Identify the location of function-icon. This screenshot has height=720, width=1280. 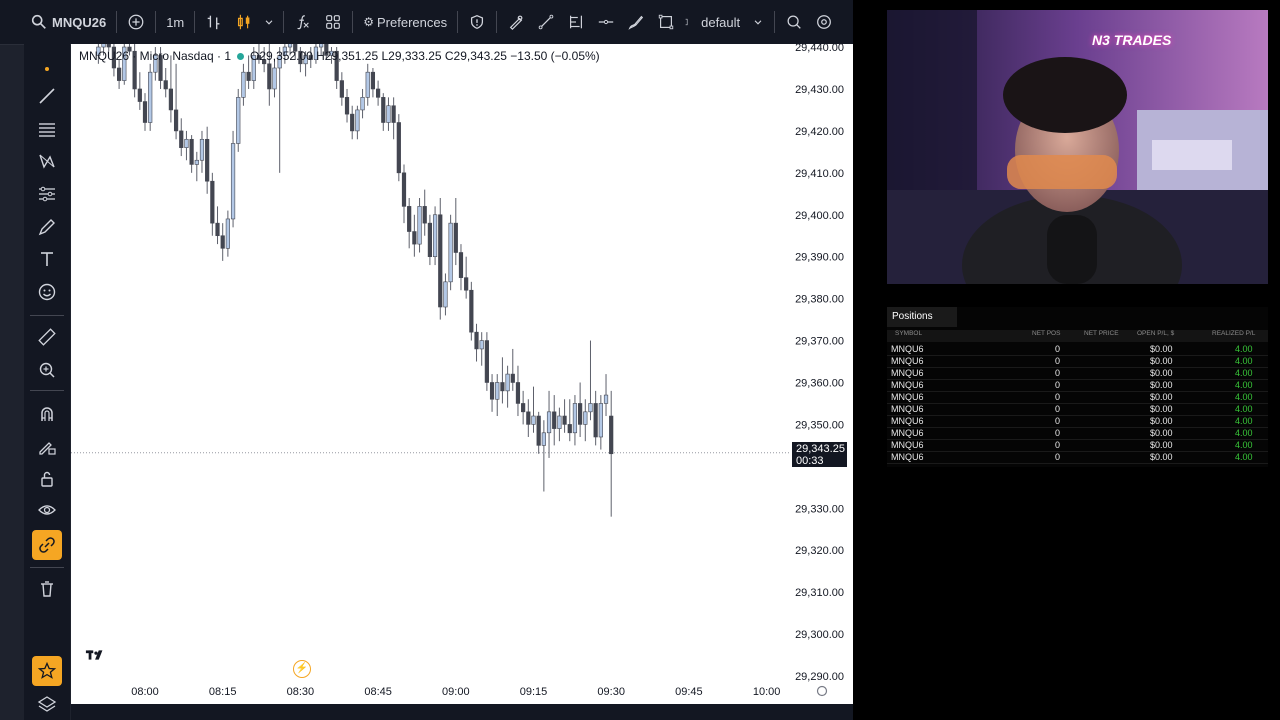
(303, 22).